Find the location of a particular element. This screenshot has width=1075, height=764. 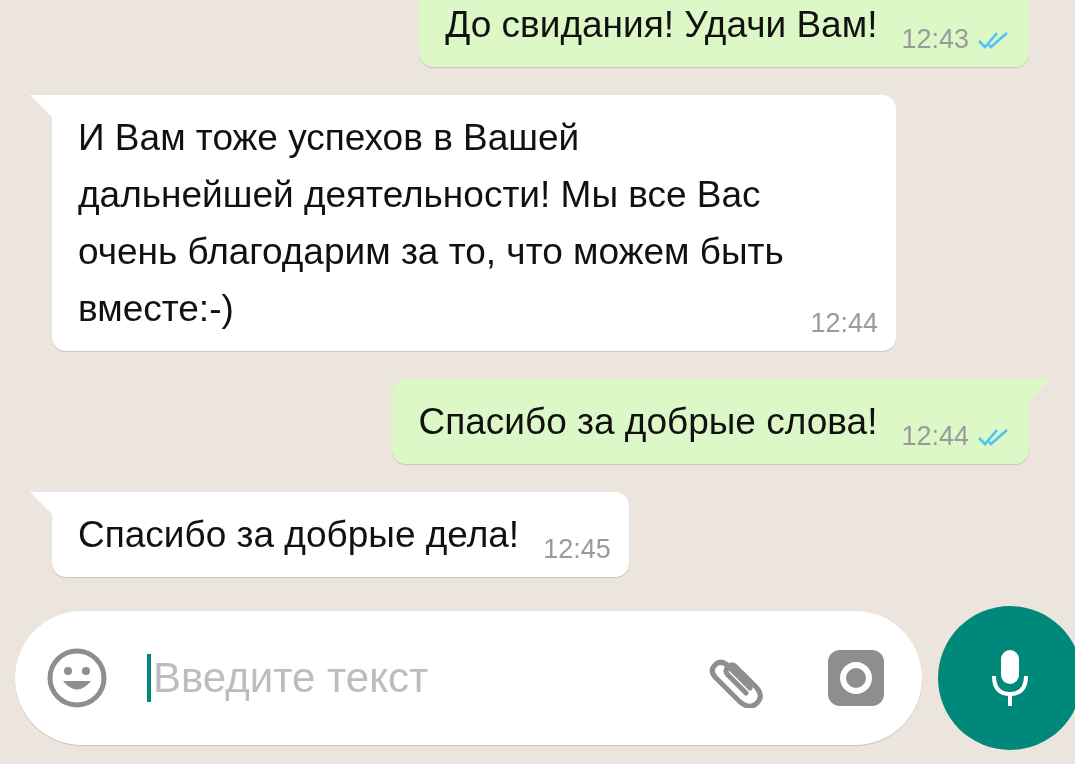

message-time: 12:43 is located at coordinates (935, 39).